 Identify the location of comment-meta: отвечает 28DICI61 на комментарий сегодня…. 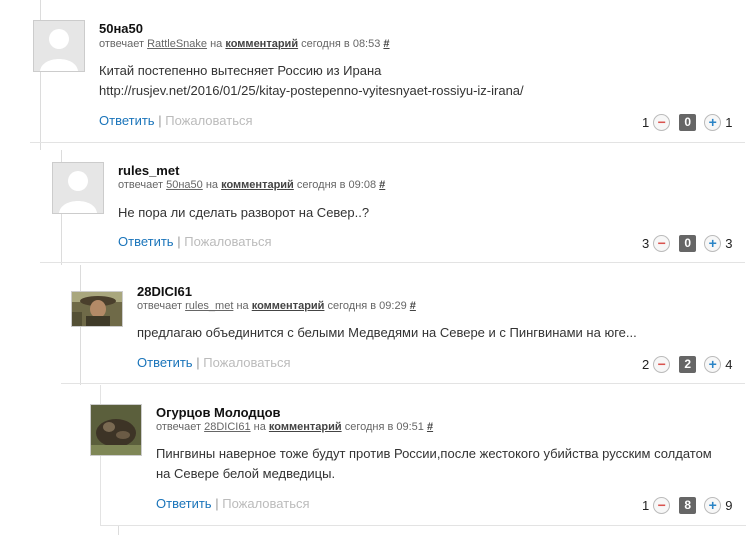
(294, 427).